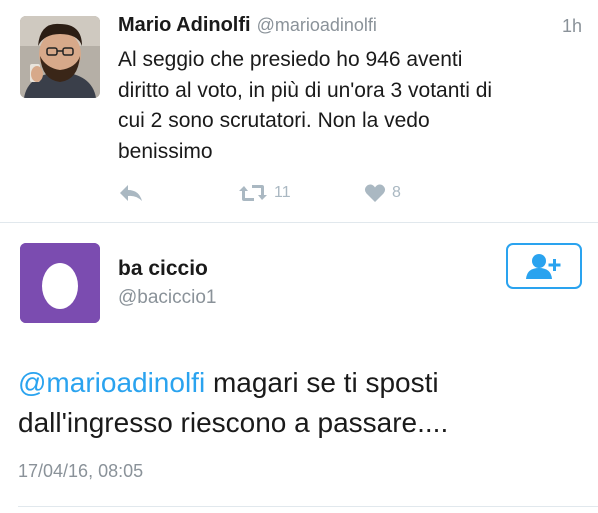 This screenshot has height=513, width=598. I want to click on avatar-mario-adinolfi, so click(60, 57).